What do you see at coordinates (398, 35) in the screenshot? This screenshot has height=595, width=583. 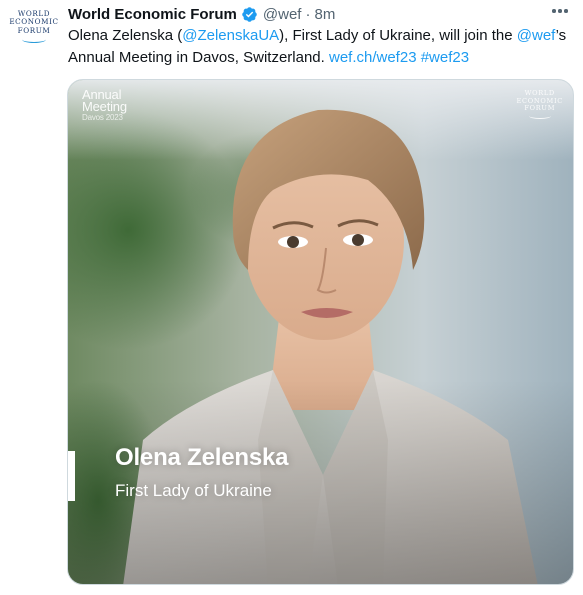 I see `tweet-text-part: ), First Lady of Ukraine, will join the` at bounding box center [398, 35].